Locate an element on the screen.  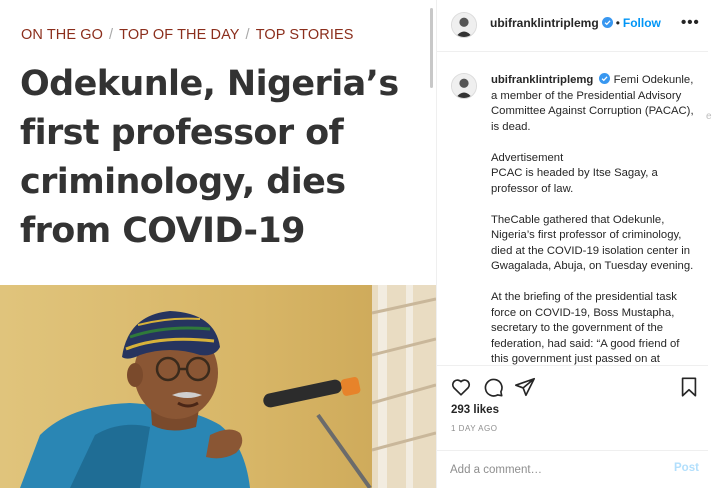
more-options-button: ••• is located at coordinates (690, 22).